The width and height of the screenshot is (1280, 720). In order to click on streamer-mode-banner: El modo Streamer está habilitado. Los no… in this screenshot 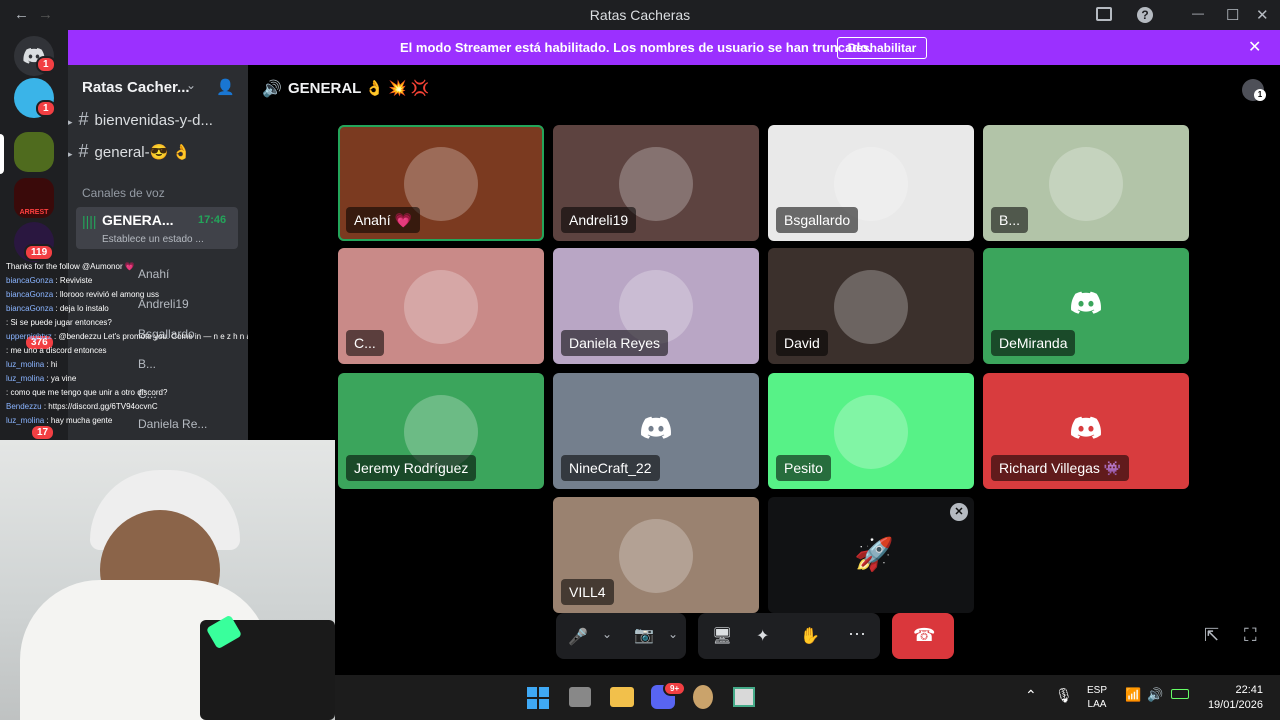, I will do `click(674, 47)`.